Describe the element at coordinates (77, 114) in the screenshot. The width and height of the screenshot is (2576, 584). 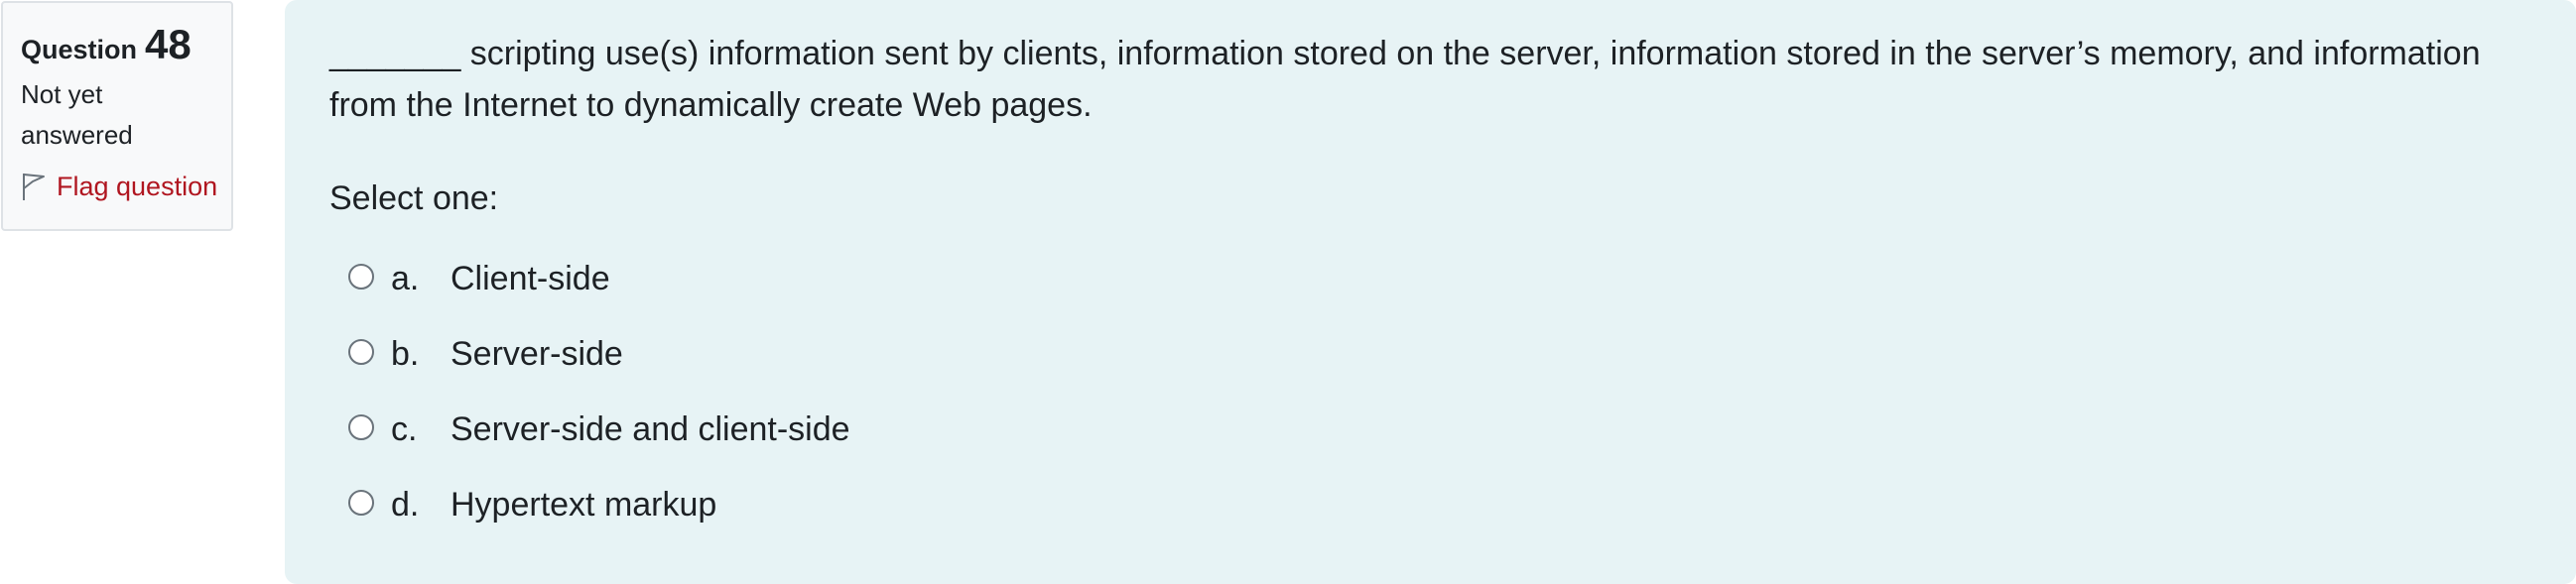
I see `question-state: Not yet answered` at that location.